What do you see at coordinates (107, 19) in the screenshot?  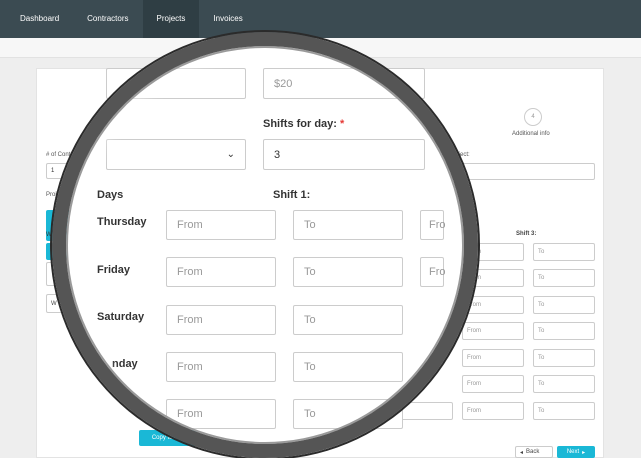 I see `nav-contractors: Contractors` at bounding box center [107, 19].